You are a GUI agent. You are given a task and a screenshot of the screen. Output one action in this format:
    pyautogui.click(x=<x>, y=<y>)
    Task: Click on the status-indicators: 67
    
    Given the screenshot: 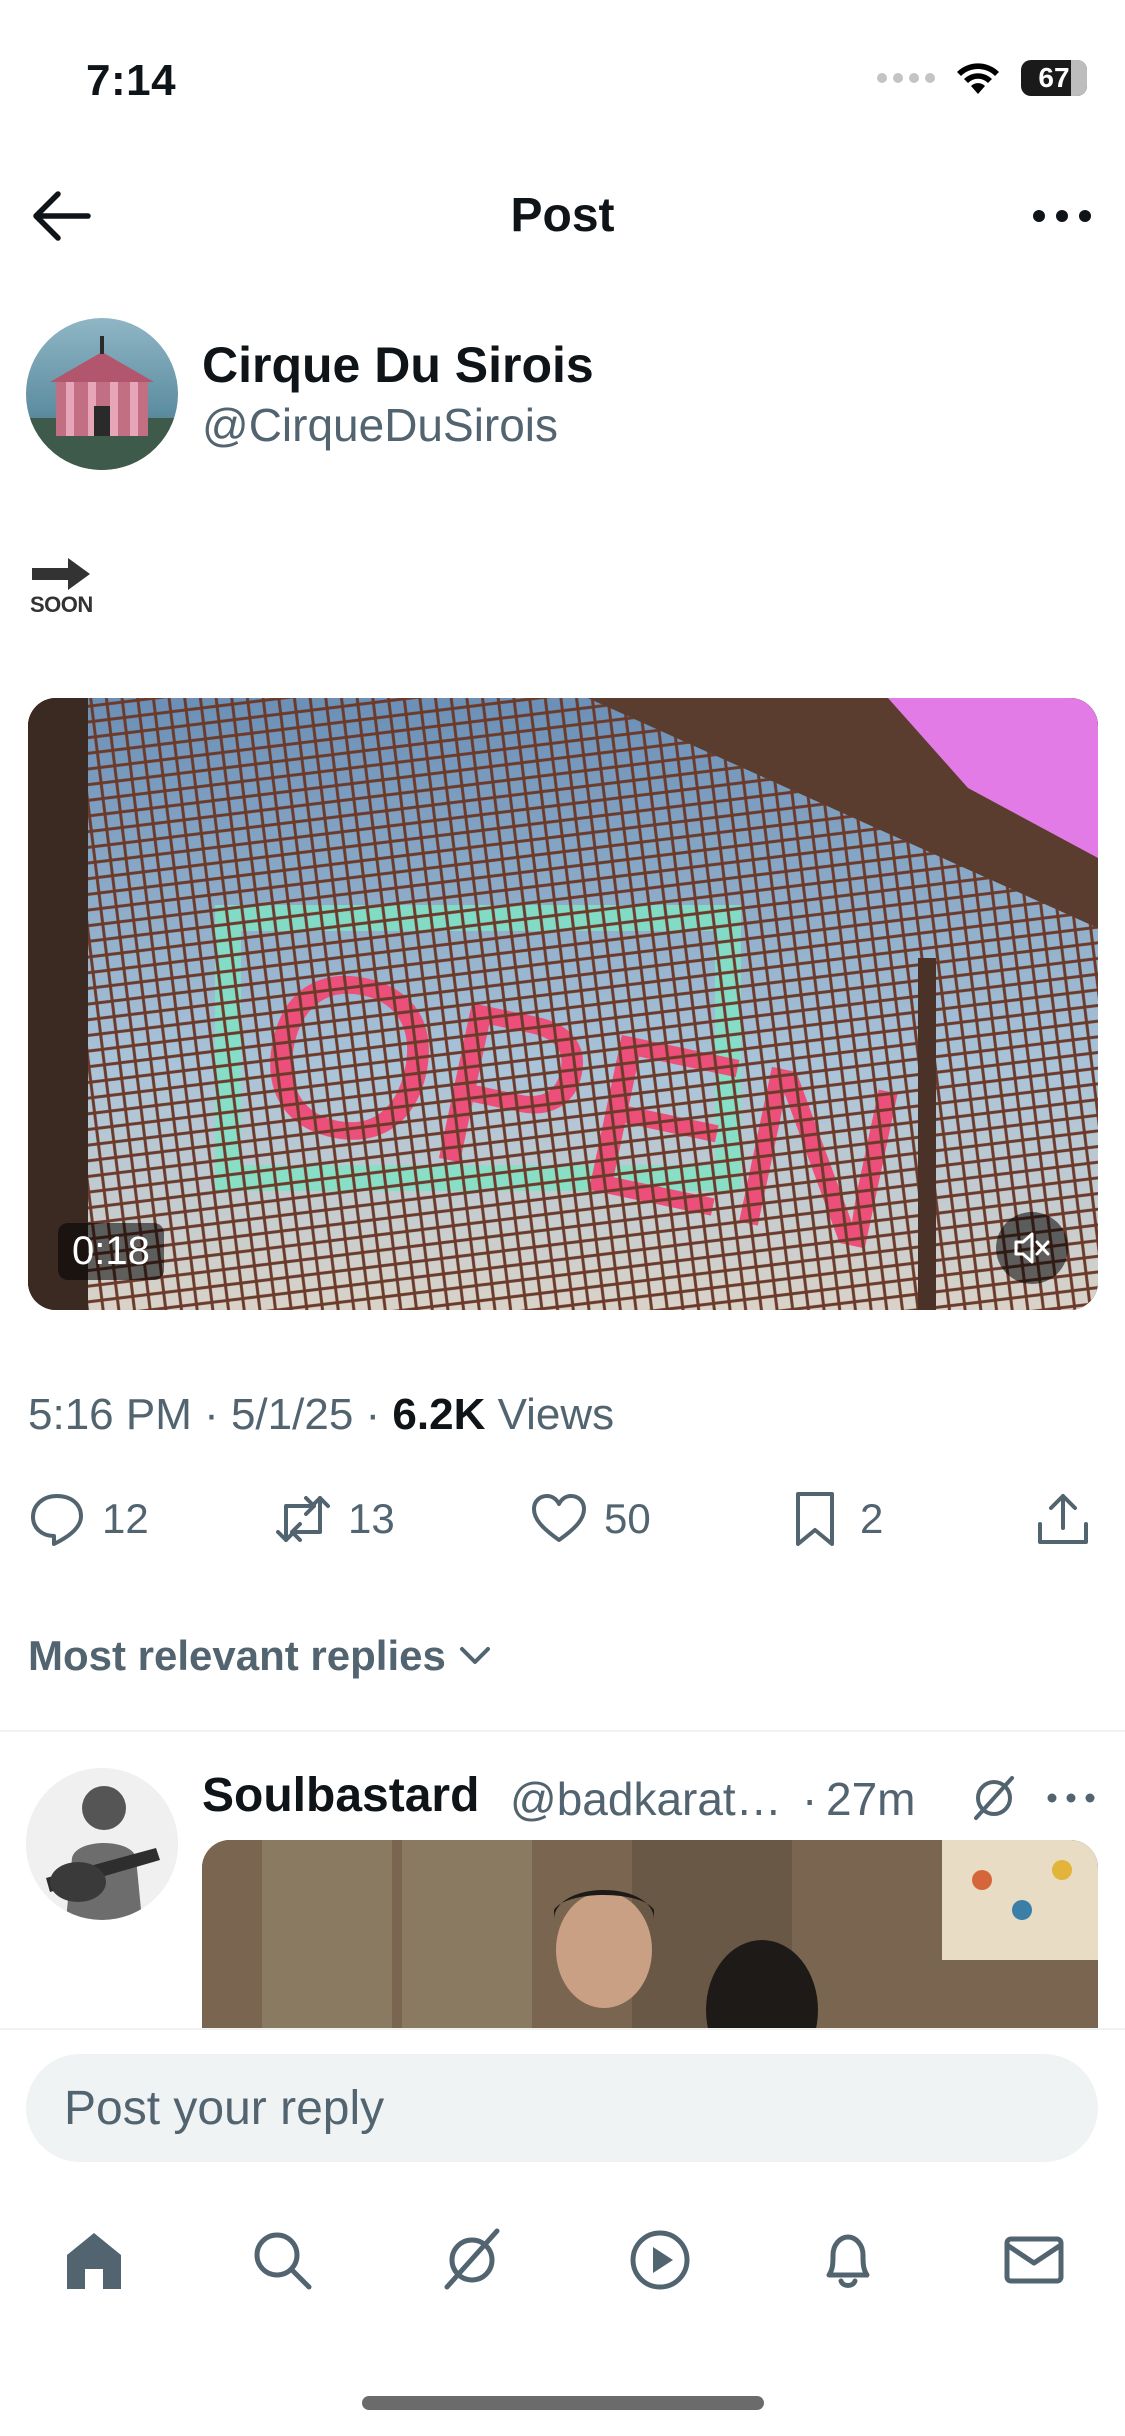 What is the action you would take?
    pyautogui.click(x=982, y=78)
    